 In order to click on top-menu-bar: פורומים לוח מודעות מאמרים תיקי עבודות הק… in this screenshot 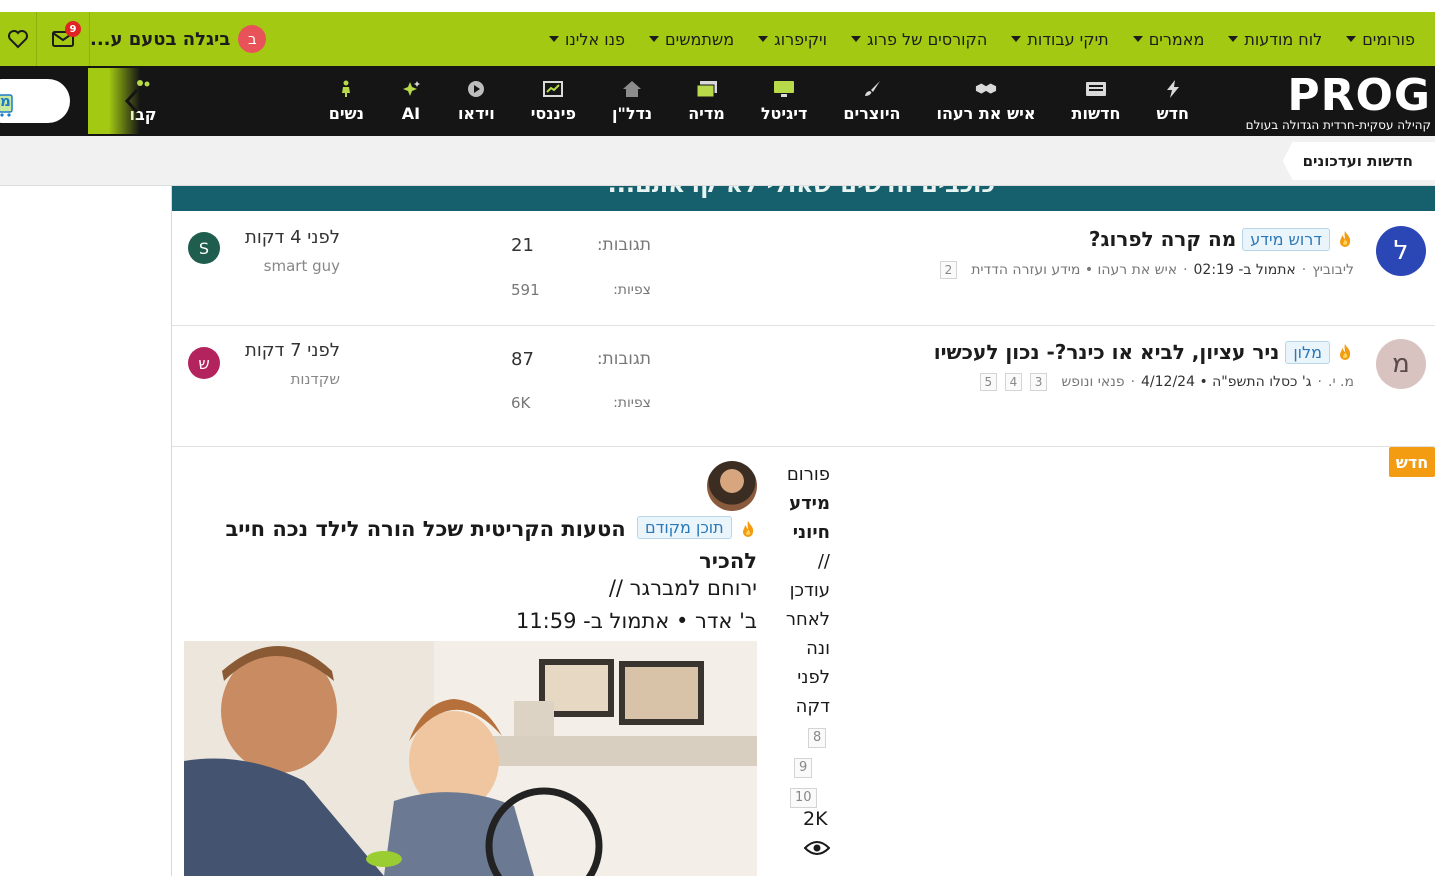, I will do `click(717, 39)`.